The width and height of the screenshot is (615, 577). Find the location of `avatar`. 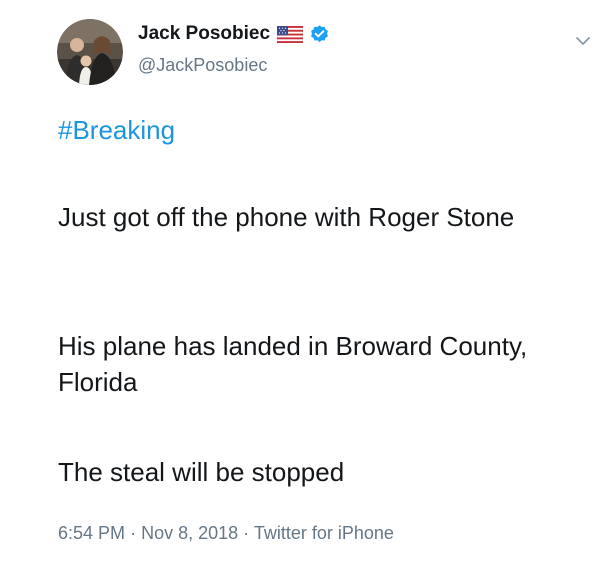

avatar is located at coordinates (90, 52).